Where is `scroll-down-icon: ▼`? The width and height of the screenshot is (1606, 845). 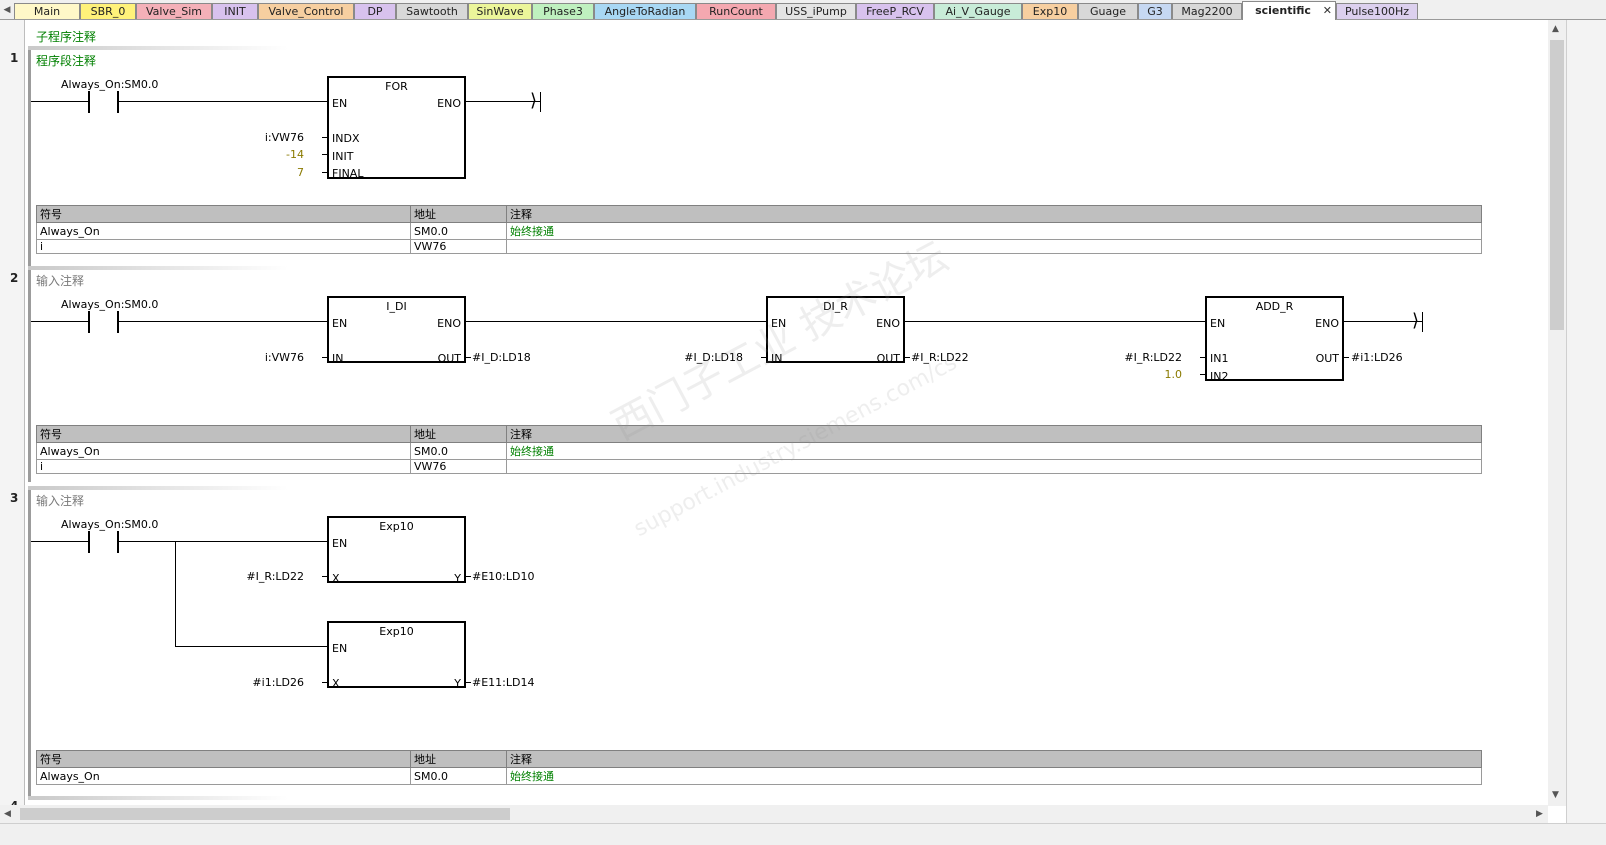 scroll-down-icon: ▼ is located at coordinates (1555, 795).